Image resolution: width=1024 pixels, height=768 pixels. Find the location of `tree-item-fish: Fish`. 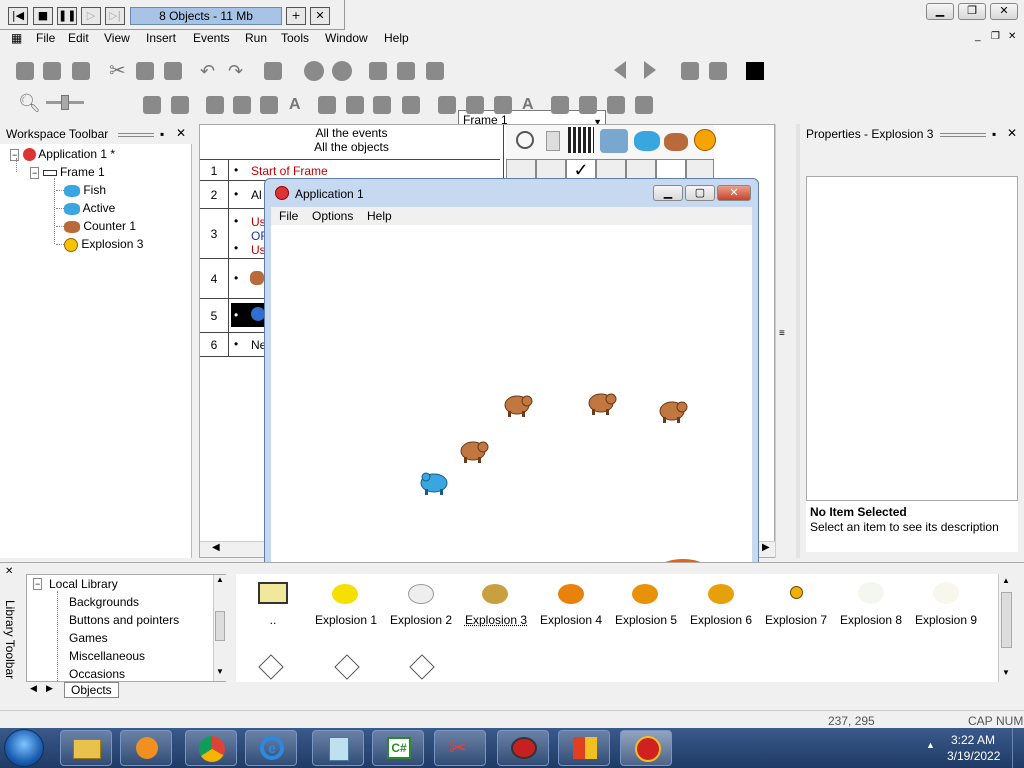

tree-item-fish: Fish is located at coordinates (85, 190).